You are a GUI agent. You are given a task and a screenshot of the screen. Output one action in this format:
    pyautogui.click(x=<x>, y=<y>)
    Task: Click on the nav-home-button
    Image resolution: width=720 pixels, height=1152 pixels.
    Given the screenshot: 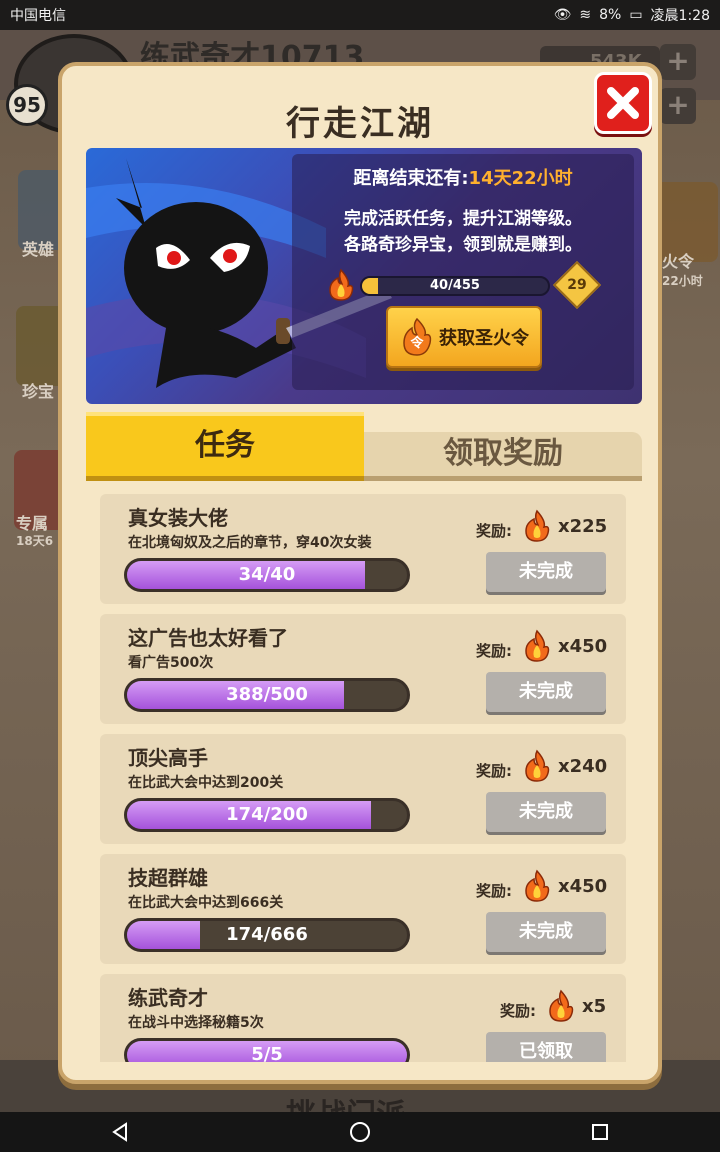 What is the action you would take?
    pyautogui.click(x=360, y=1132)
    